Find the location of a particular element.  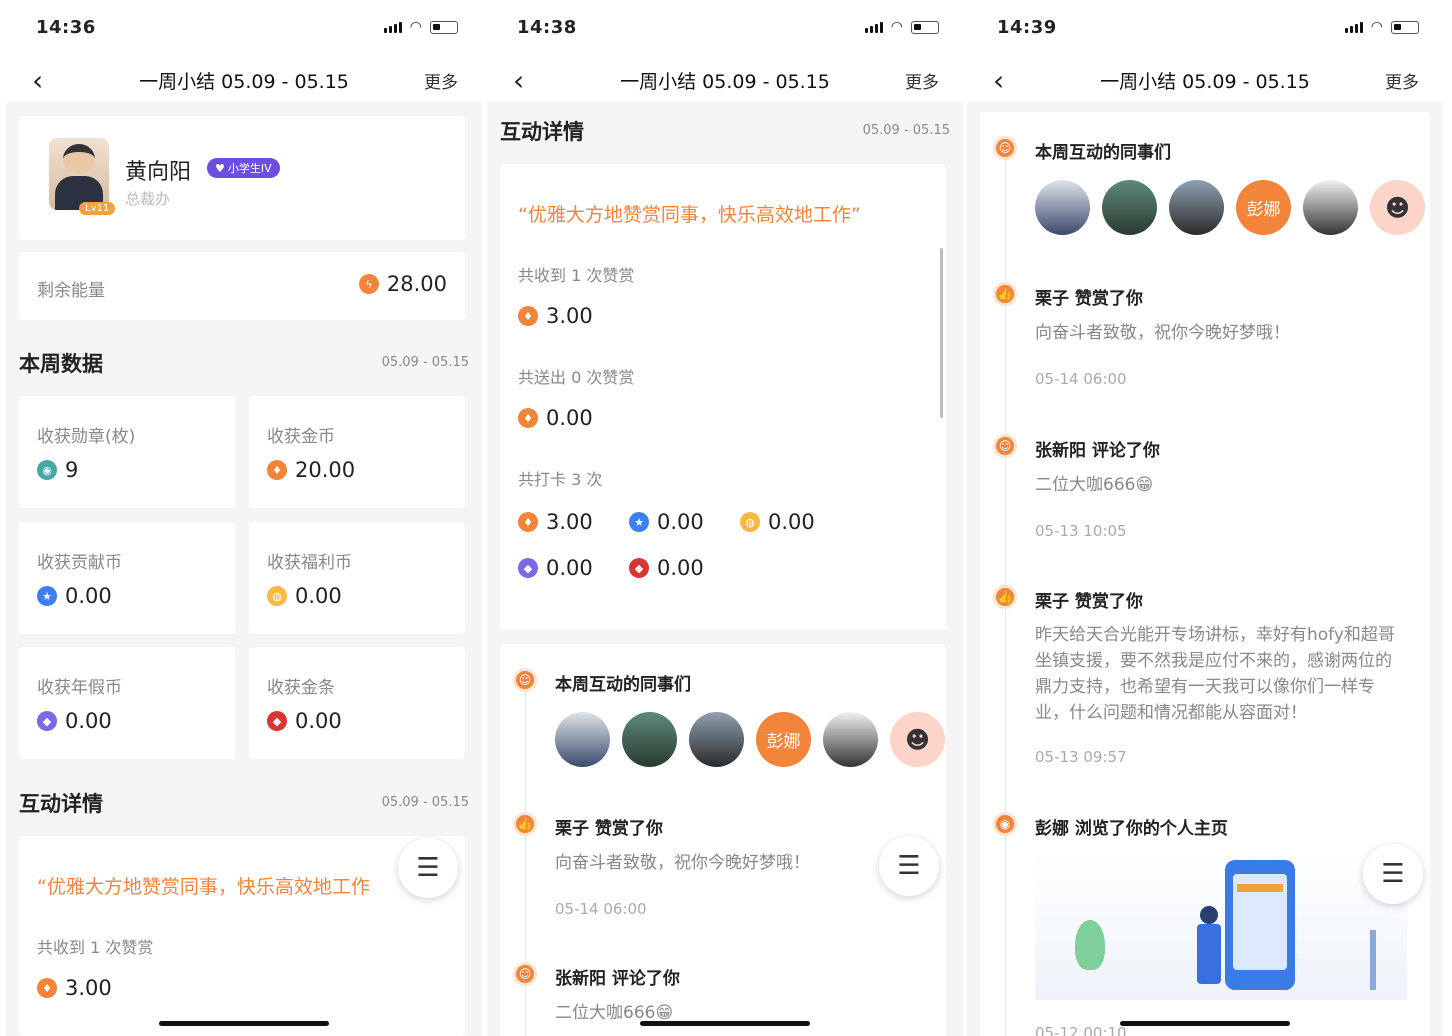

profile-name: 黄向阳 is located at coordinates (158, 172).